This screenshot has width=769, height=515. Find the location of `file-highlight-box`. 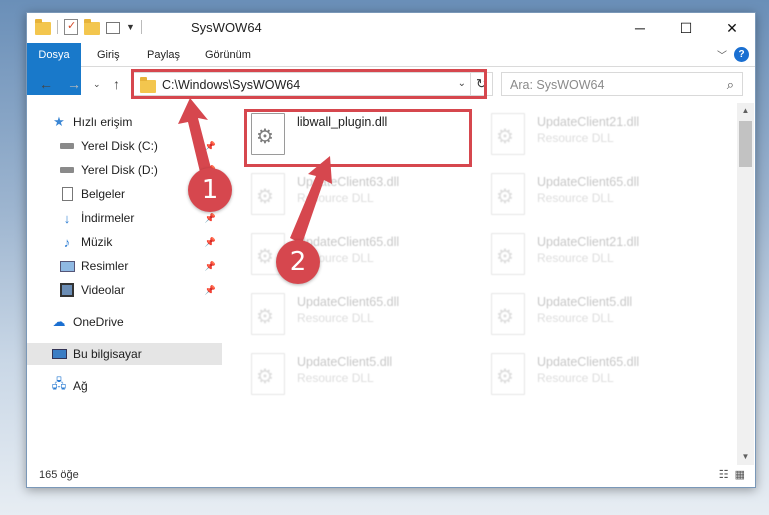

file-highlight-box is located at coordinates (358, 138).